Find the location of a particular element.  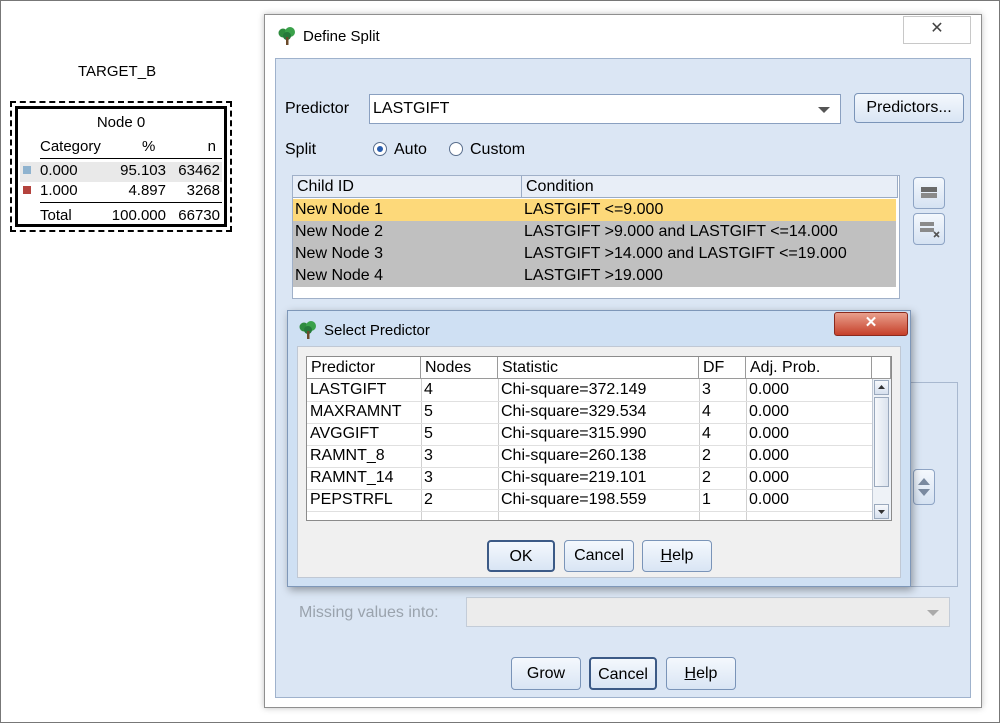

target-label: TARGET_B is located at coordinates (117, 71).